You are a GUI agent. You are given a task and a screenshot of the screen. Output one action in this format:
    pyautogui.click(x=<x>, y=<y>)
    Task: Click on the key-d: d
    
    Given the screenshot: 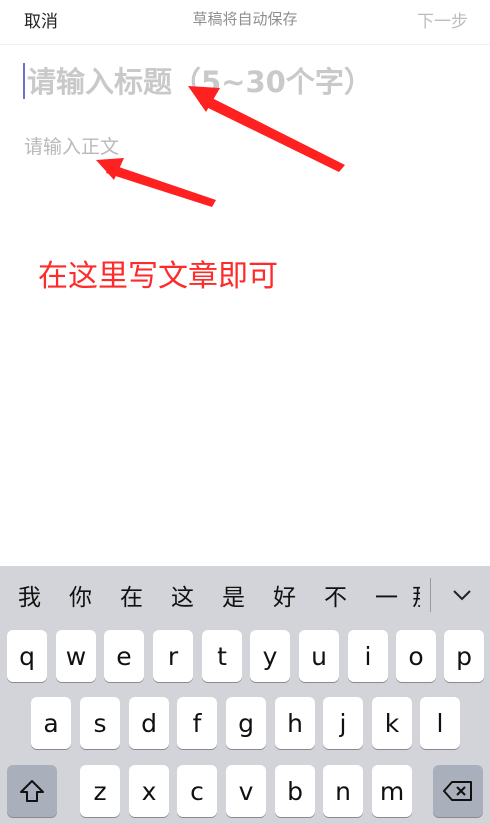 What is the action you would take?
    pyautogui.click(x=149, y=723)
    